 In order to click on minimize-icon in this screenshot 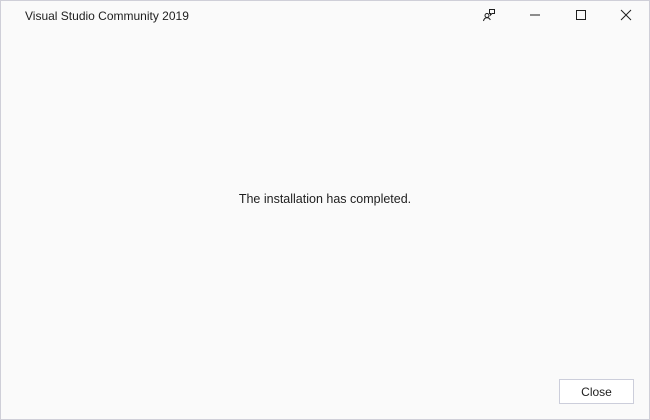, I will do `click(535, 17)`.